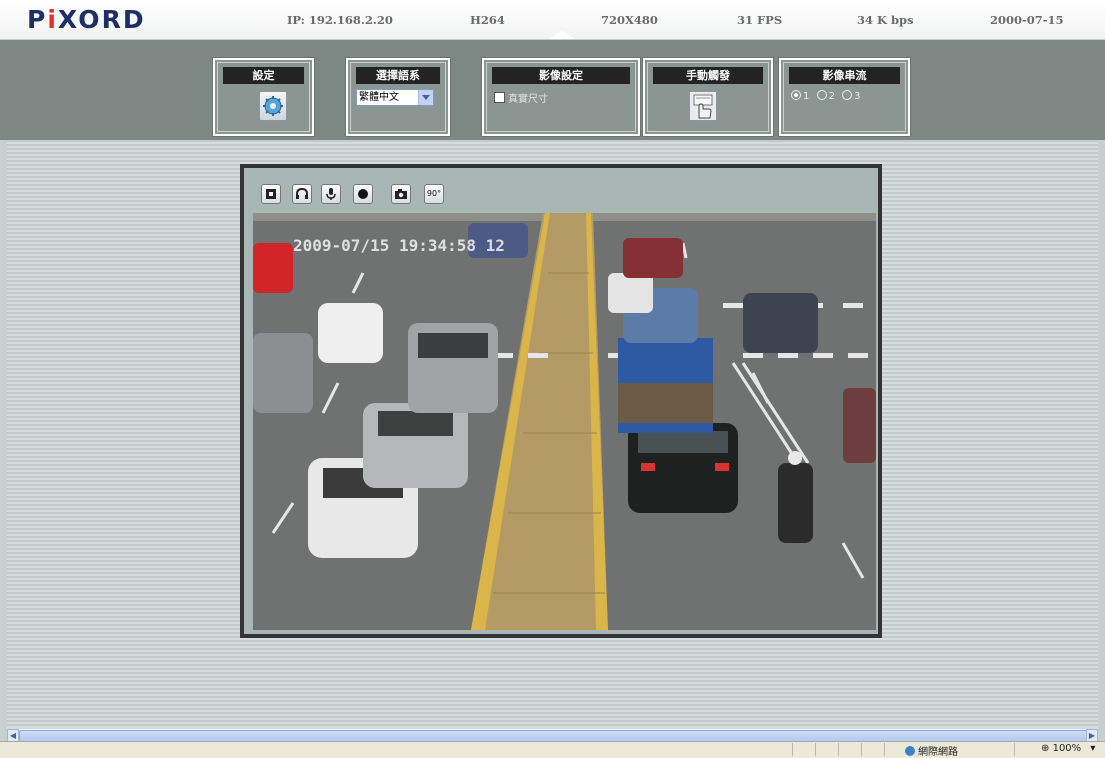 Image resolution: width=1105 pixels, height=758 pixels. What do you see at coordinates (1092, 748) in the screenshot?
I see `chevron-down-icon: ▾` at bounding box center [1092, 748].